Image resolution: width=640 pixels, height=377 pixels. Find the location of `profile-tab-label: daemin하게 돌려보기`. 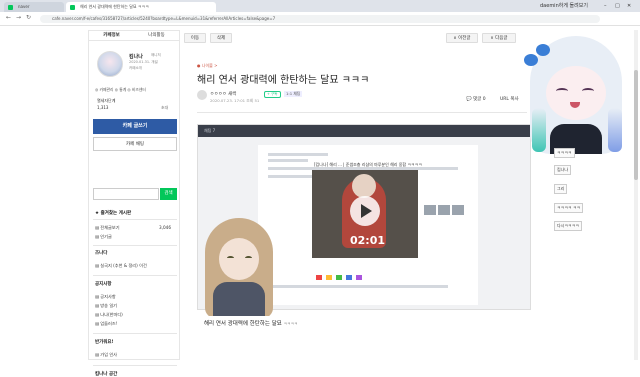

profile-tab-label: daemin하게 돌려보기 is located at coordinates (564, 6).